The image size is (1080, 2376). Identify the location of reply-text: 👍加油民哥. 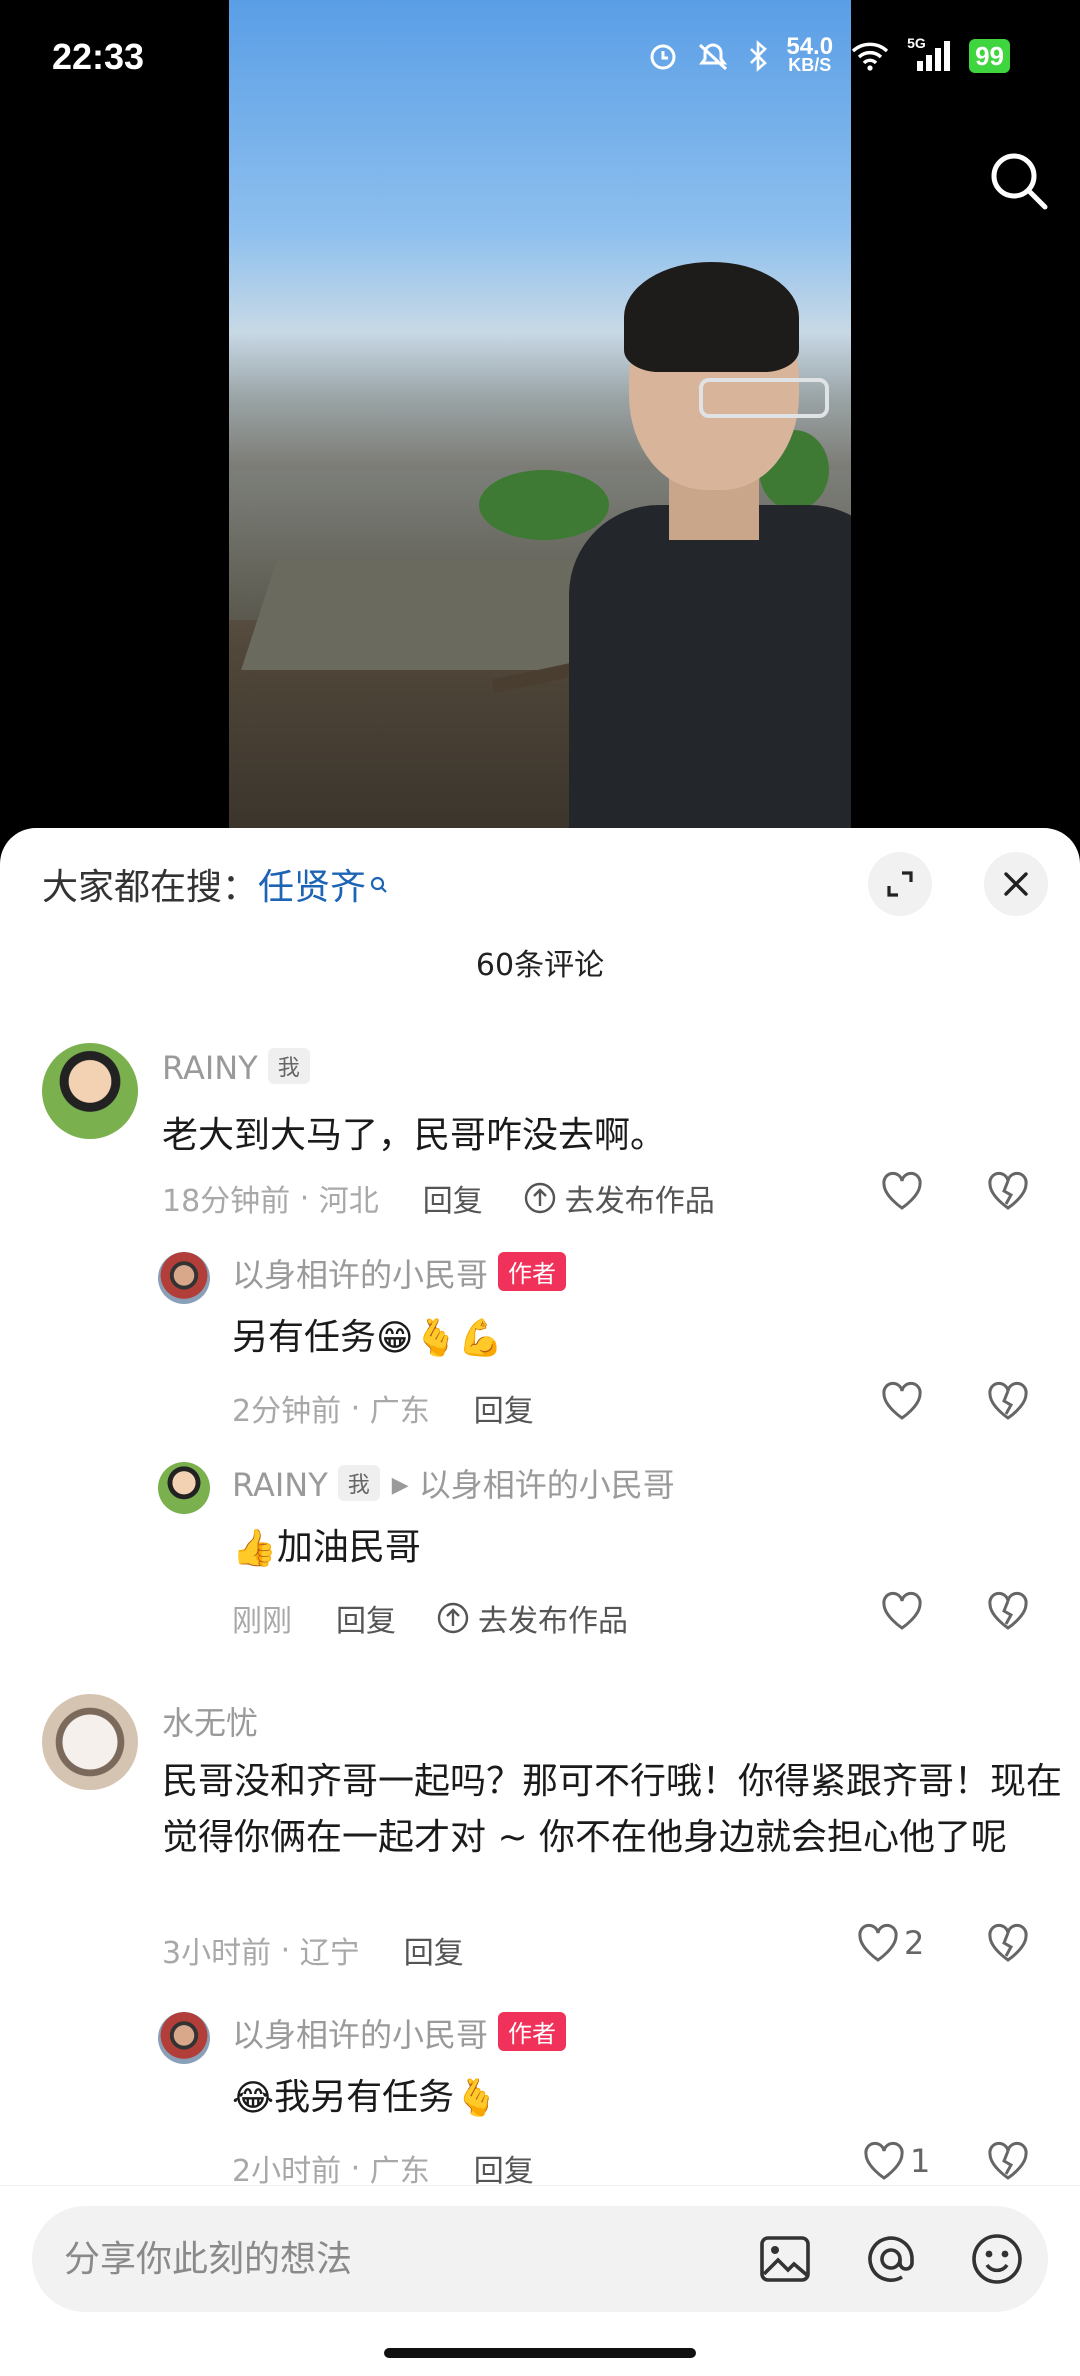
(326, 1548).